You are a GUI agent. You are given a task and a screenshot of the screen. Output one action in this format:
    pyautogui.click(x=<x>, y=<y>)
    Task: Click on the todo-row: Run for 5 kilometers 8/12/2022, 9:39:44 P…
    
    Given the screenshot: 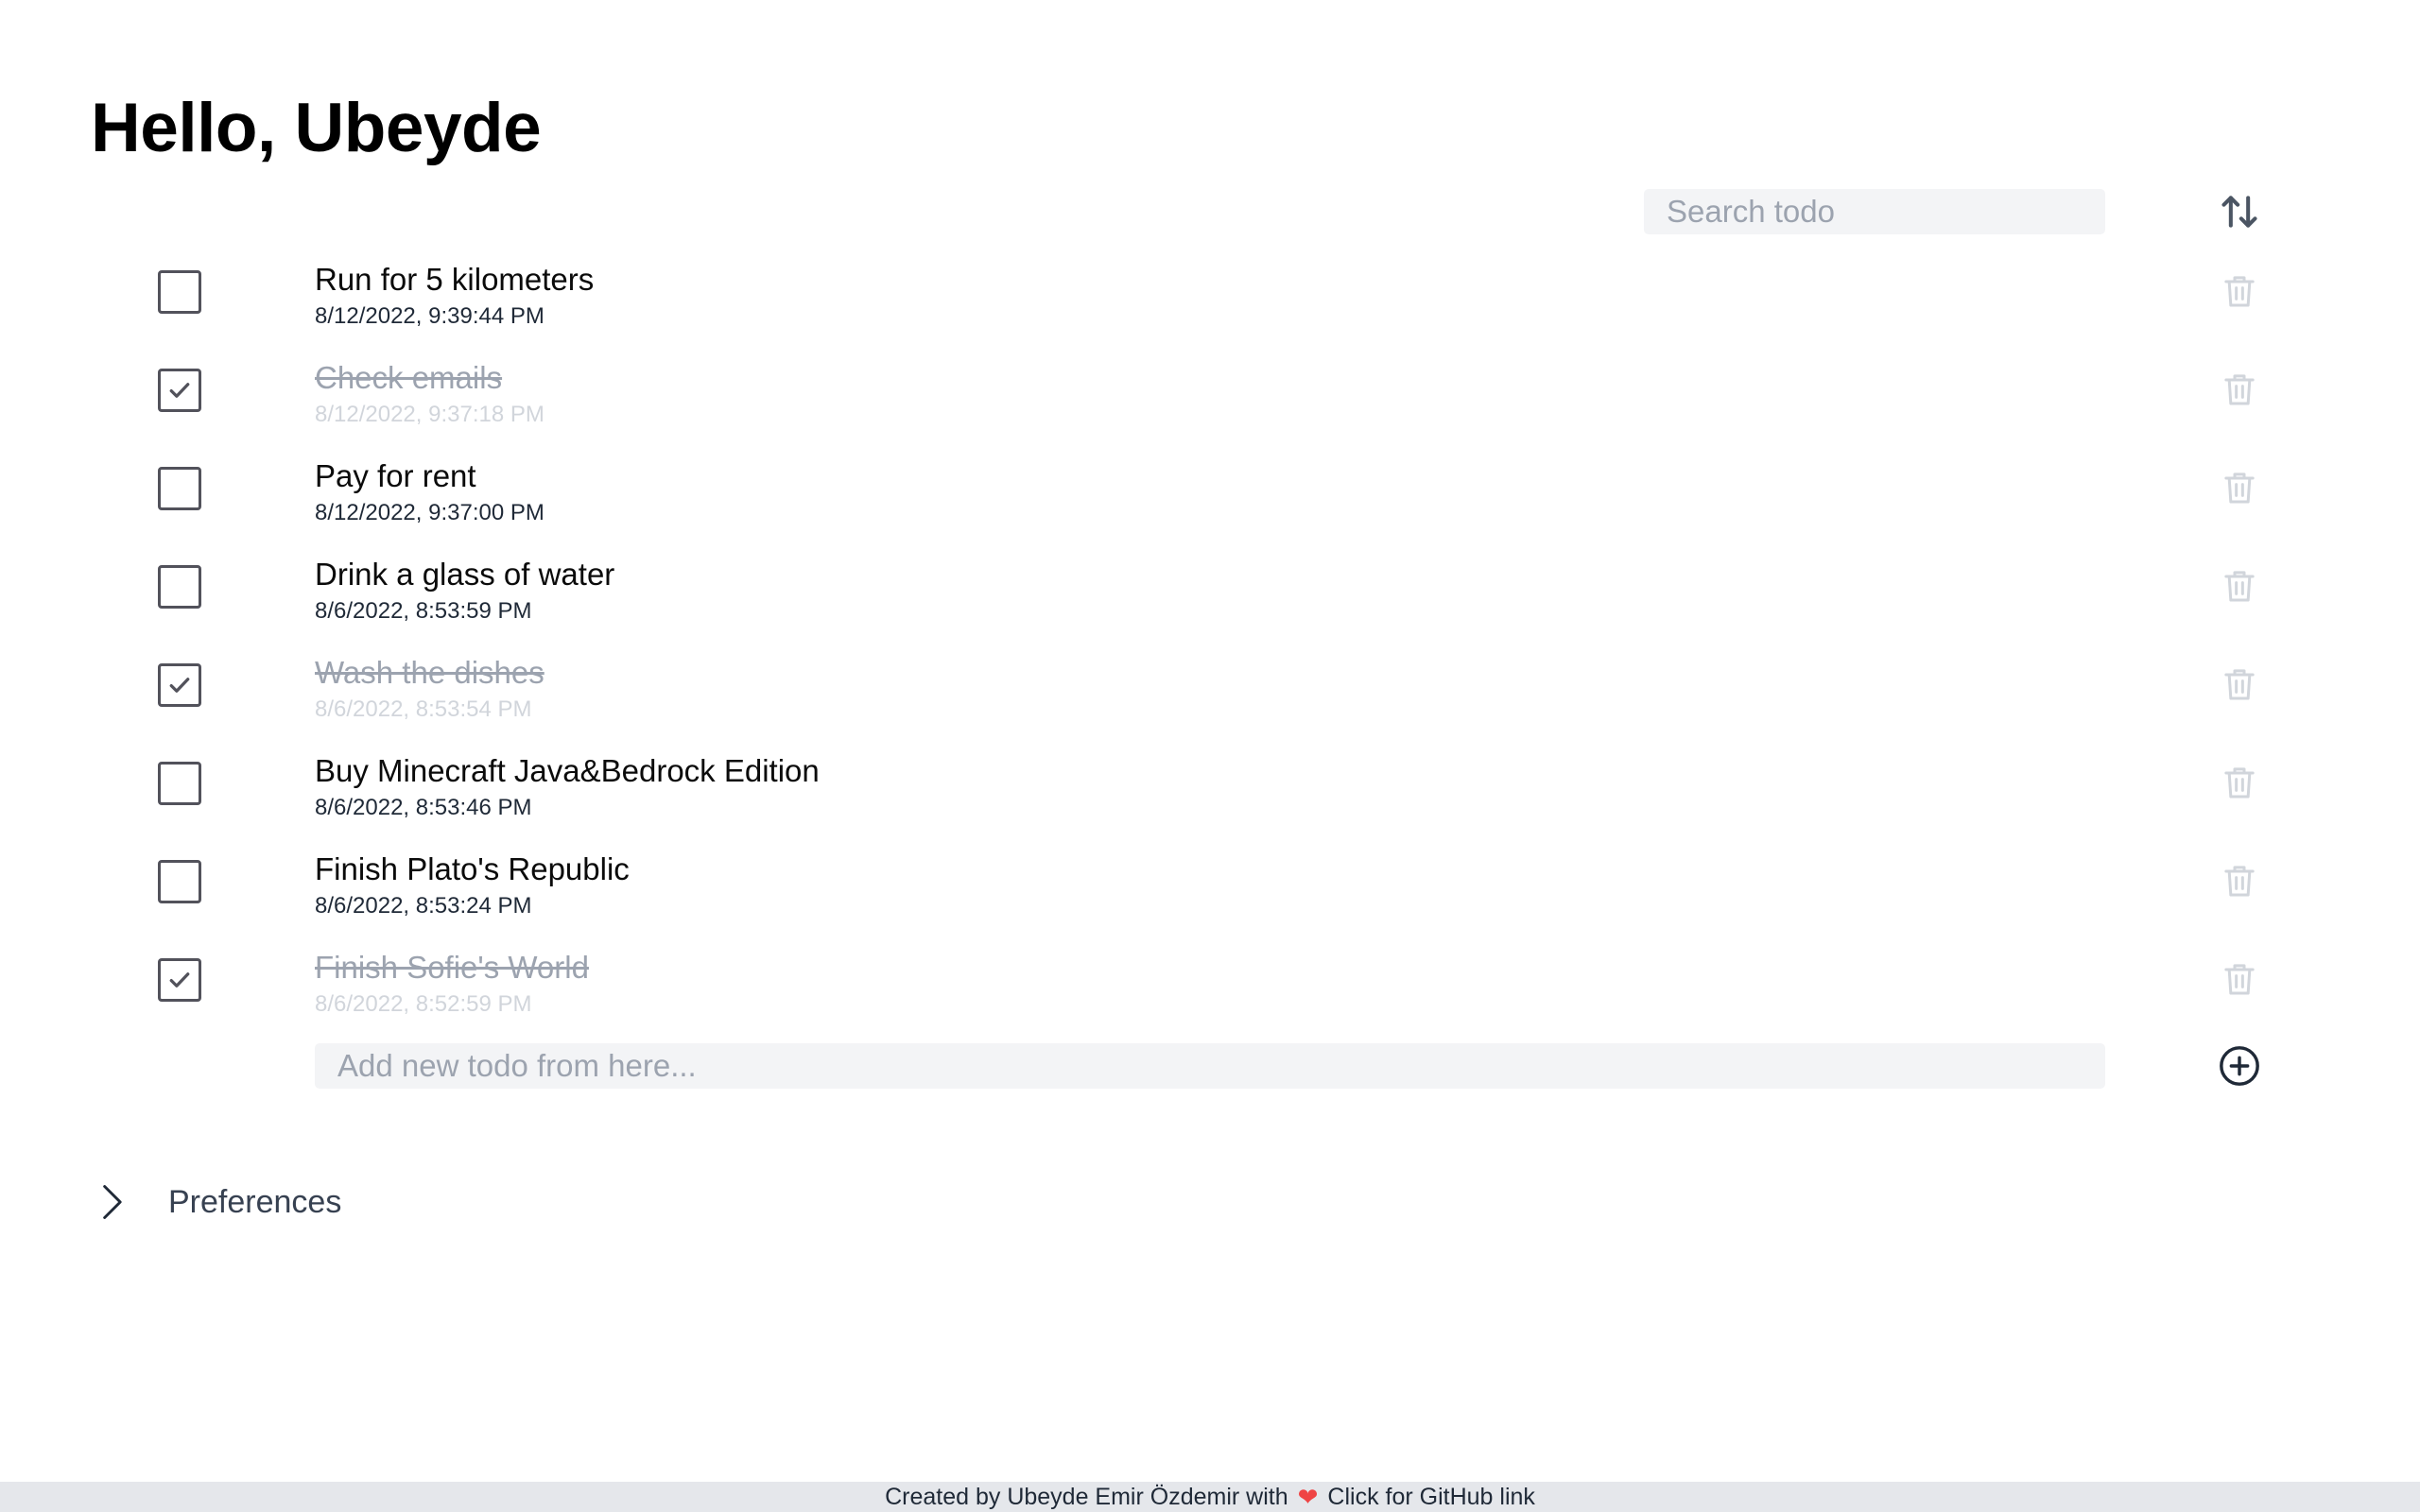 What is the action you would take?
    pyautogui.click(x=1210, y=310)
    